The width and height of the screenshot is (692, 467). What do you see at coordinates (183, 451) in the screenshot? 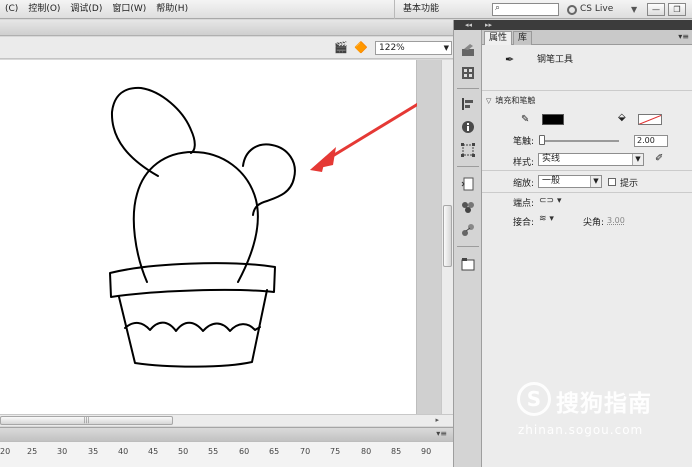
I see `timeline-tick: 50` at bounding box center [183, 451].